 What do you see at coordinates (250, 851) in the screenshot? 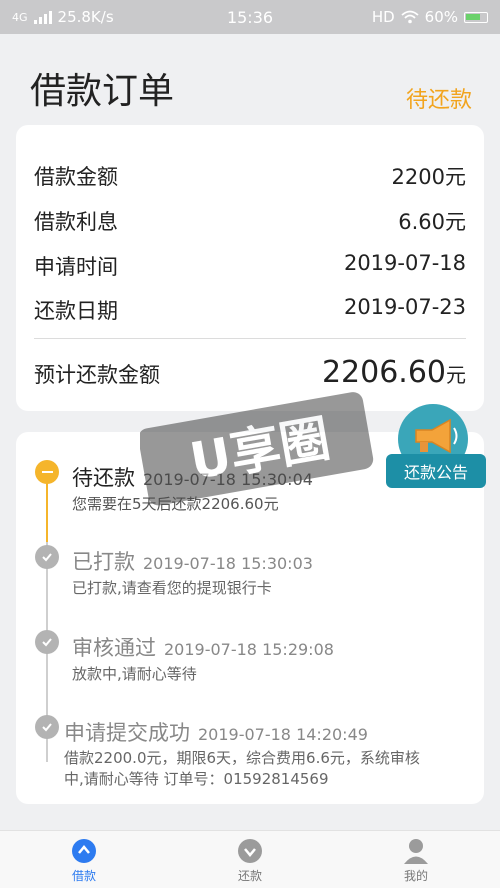
I see `repay-tab-icon` at bounding box center [250, 851].